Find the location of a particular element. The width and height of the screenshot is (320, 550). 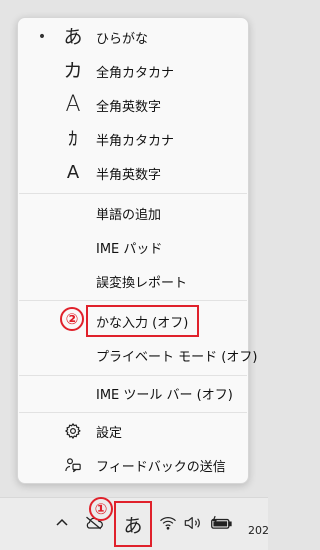

menu-item-label: 設定 is located at coordinates (109, 433).